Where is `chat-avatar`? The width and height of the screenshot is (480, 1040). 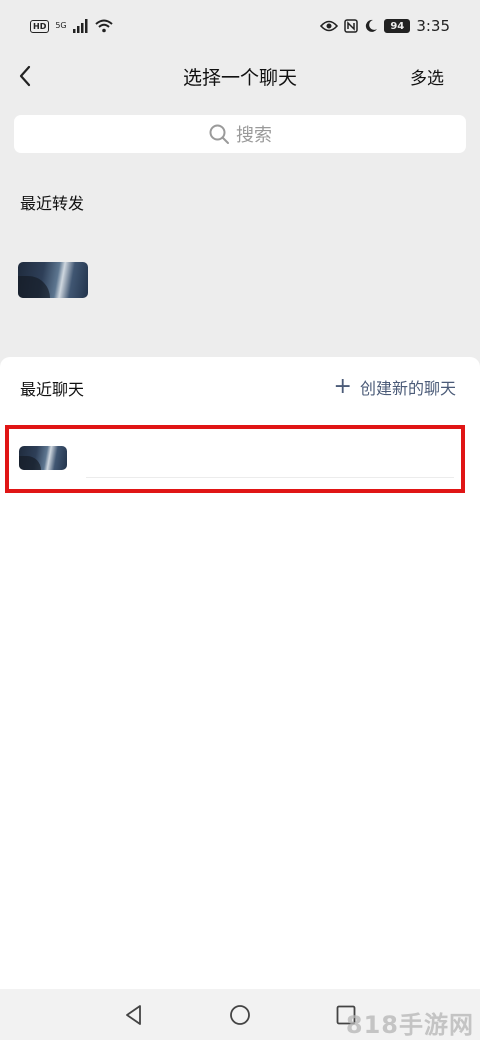 chat-avatar is located at coordinates (43, 458).